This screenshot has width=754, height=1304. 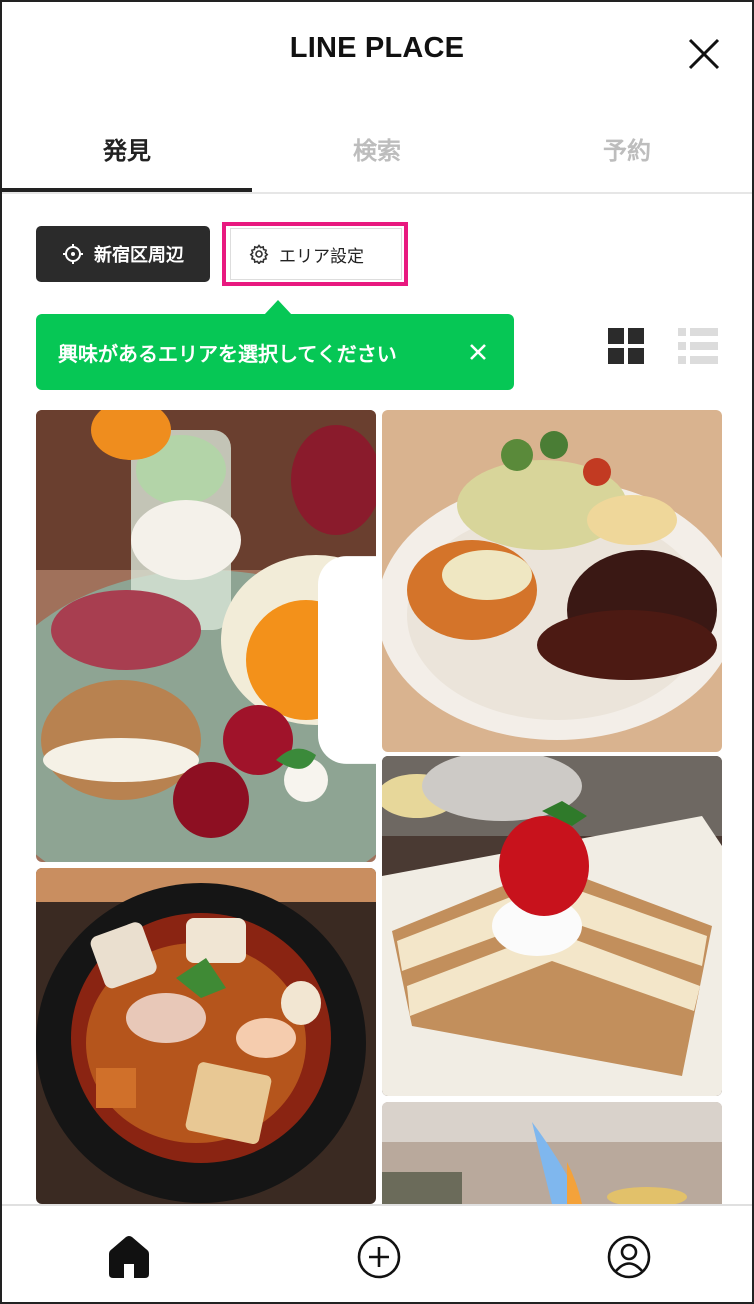 I want to click on gear-icon, so click(x=259, y=254).